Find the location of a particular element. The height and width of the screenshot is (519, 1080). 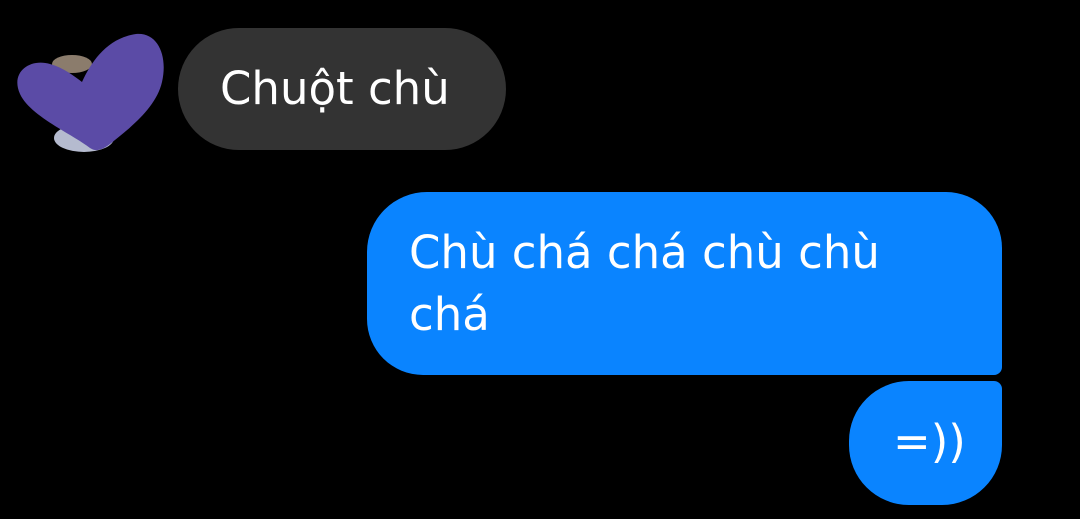

contact-avatar is located at coordinates (89, 92).